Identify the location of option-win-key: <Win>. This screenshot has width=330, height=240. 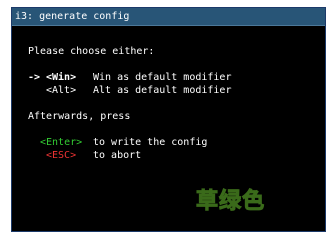
(61, 77).